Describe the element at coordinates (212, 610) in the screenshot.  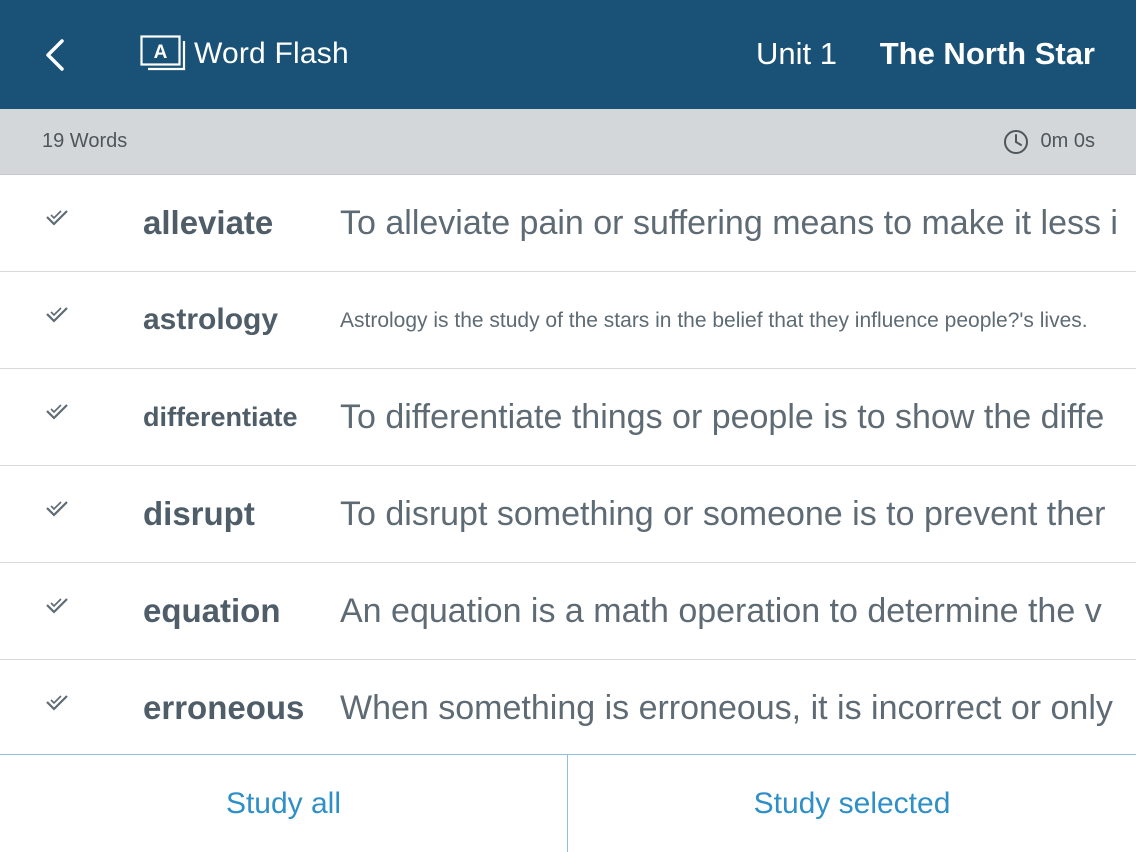
I see `word-term: equation` at that location.